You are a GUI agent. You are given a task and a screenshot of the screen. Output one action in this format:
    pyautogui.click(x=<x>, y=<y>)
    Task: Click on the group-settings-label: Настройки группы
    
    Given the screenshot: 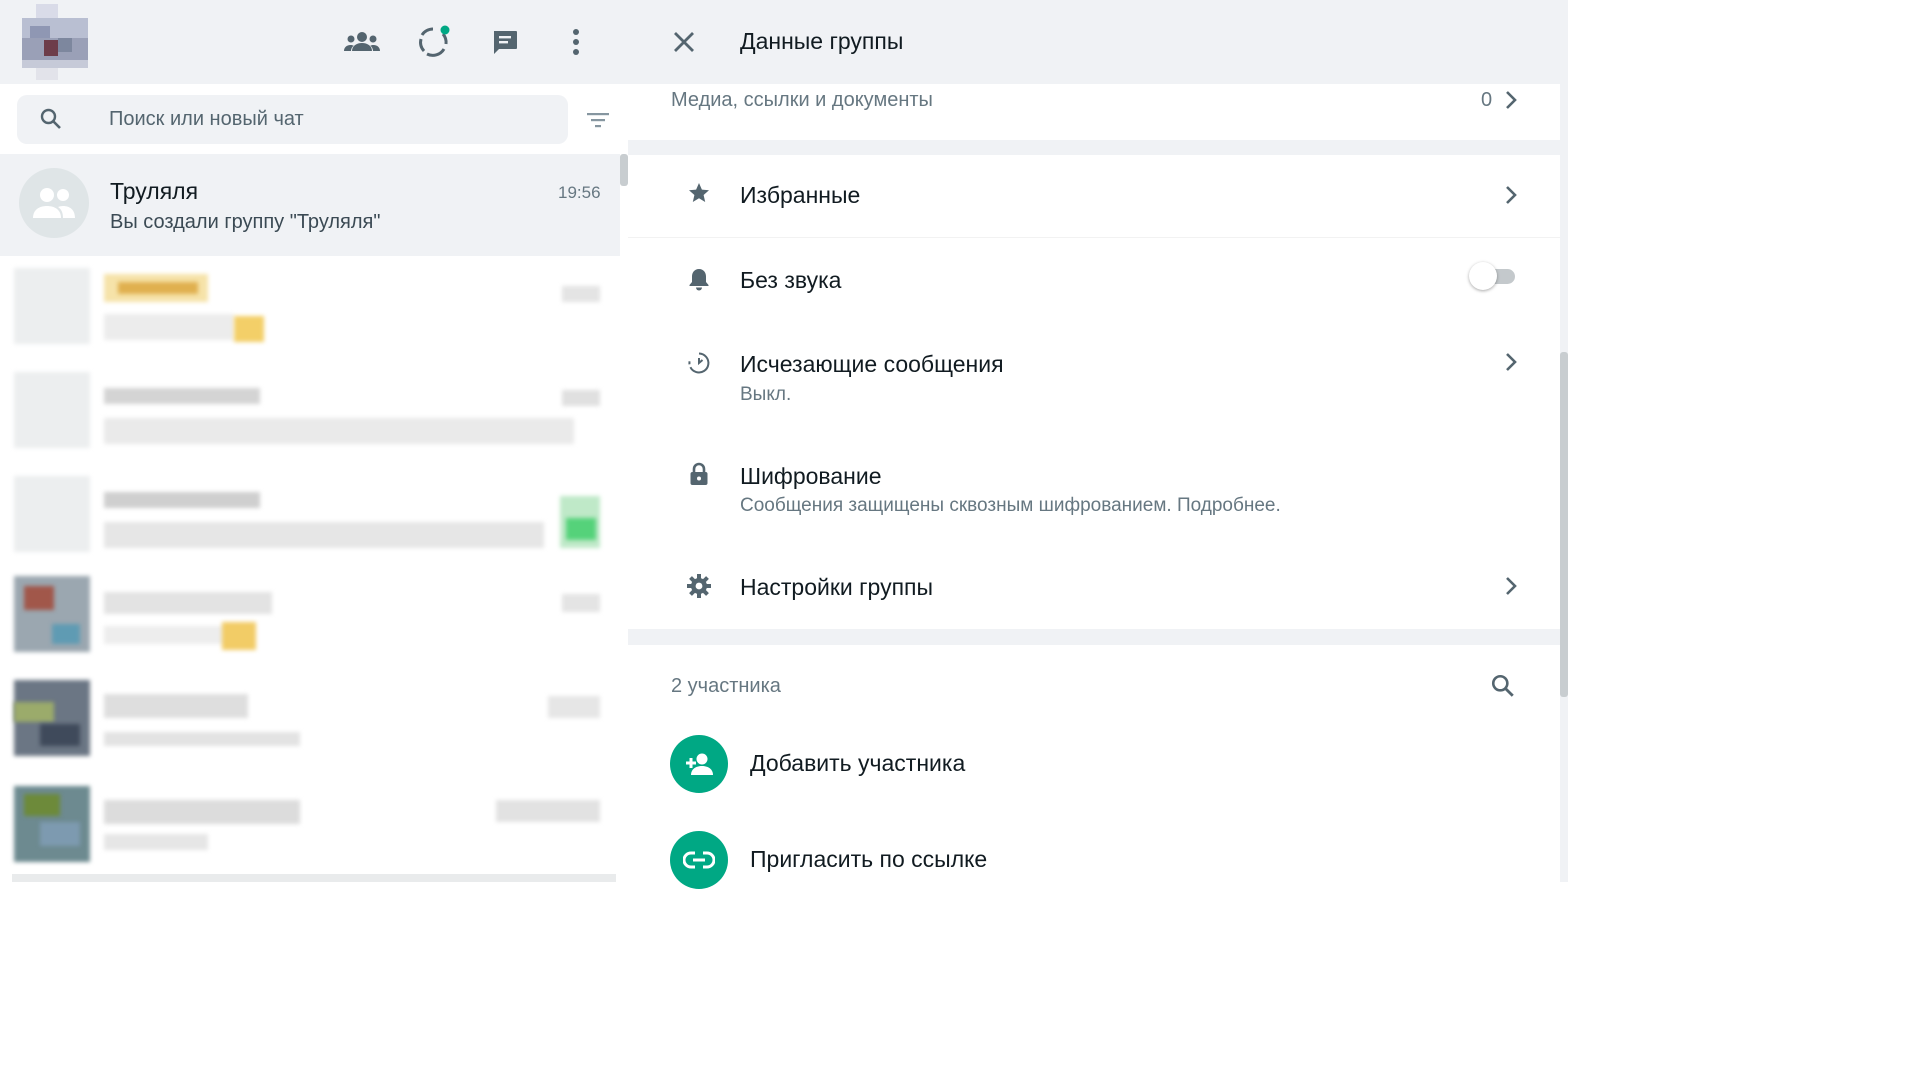 What is the action you would take?
    pyautogui.click(x=837, y=587)
    